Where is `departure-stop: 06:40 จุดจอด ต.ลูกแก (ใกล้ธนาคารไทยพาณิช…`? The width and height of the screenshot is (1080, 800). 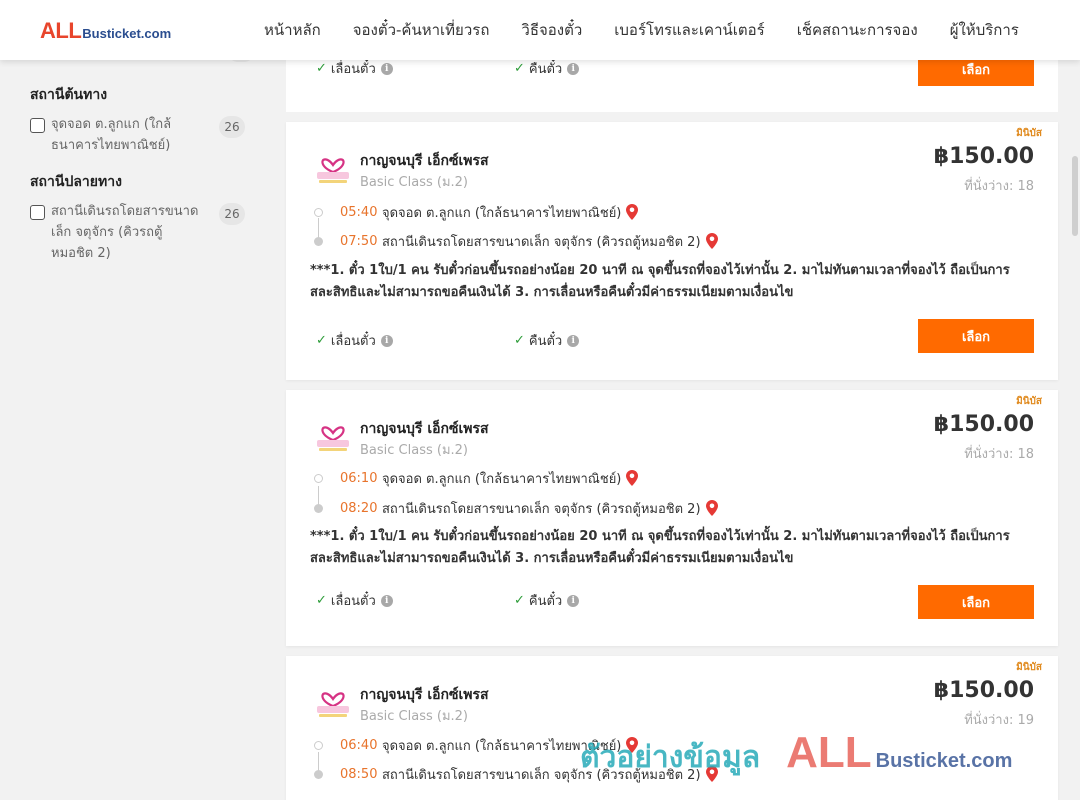 departure-stop: 06:40 จุดจอด ต.ลูกแก (ใกล้ธนาคารไทยพาณิช… is located at coordinates (476, 745).